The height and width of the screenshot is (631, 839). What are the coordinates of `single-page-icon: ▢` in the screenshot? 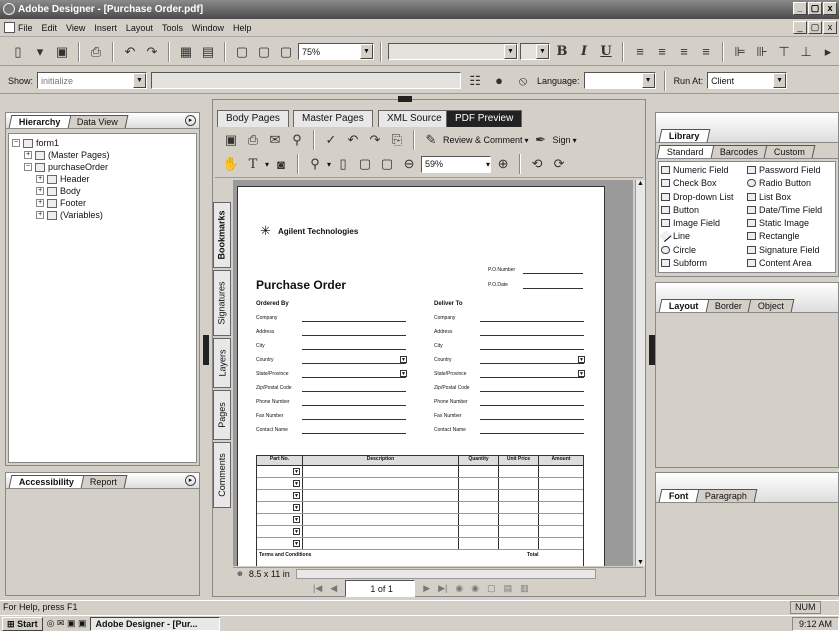 It's located at (491, 588).